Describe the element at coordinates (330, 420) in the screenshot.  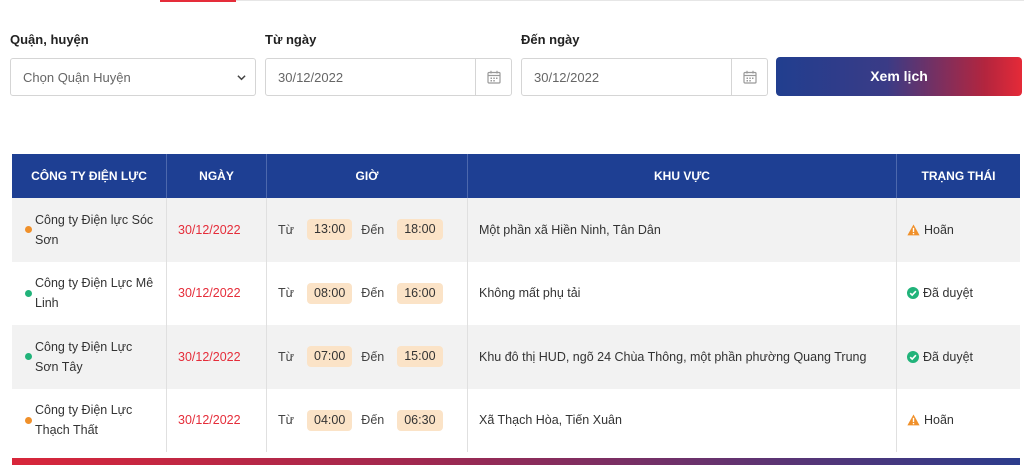
I see `start-time-badge: 04:00` at that location.